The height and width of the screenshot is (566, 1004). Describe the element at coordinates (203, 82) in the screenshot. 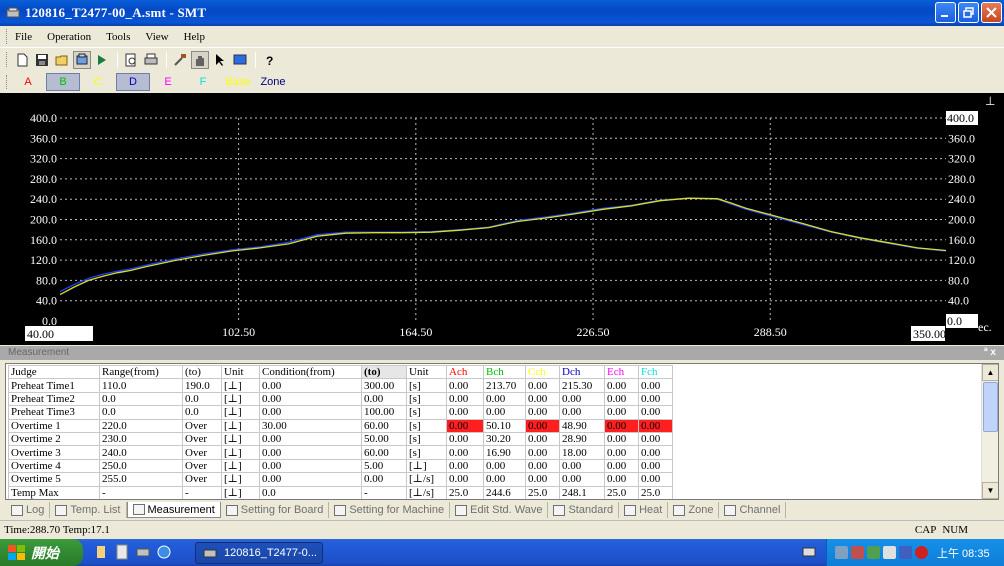

I see `channel-f-button: F` at that location.